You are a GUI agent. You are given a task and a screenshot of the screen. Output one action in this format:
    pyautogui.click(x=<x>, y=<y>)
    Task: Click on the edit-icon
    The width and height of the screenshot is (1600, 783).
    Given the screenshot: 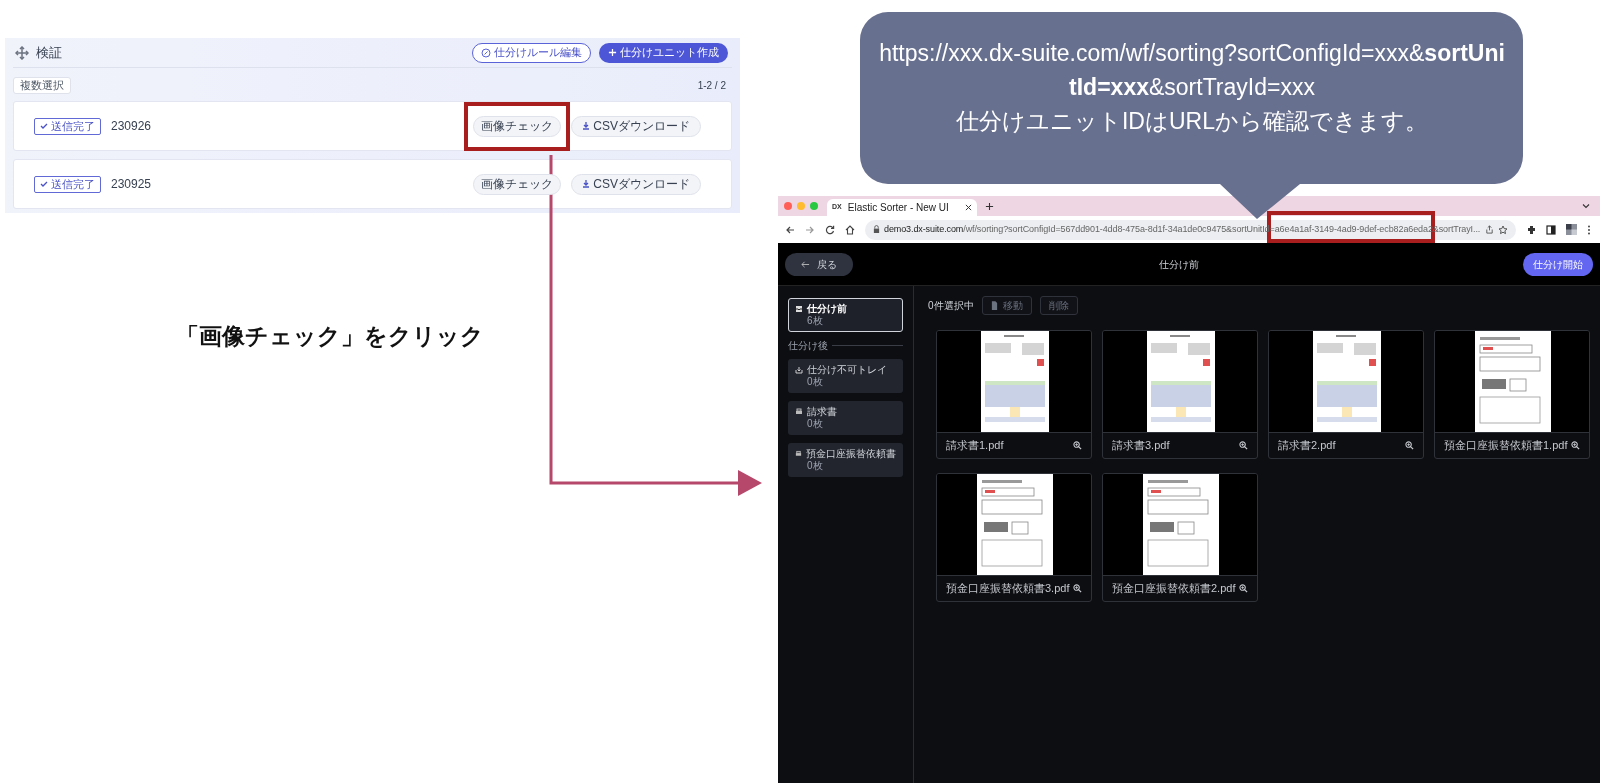 What is the action you would take?
    pyautogui.click(x=486, y=52)
    